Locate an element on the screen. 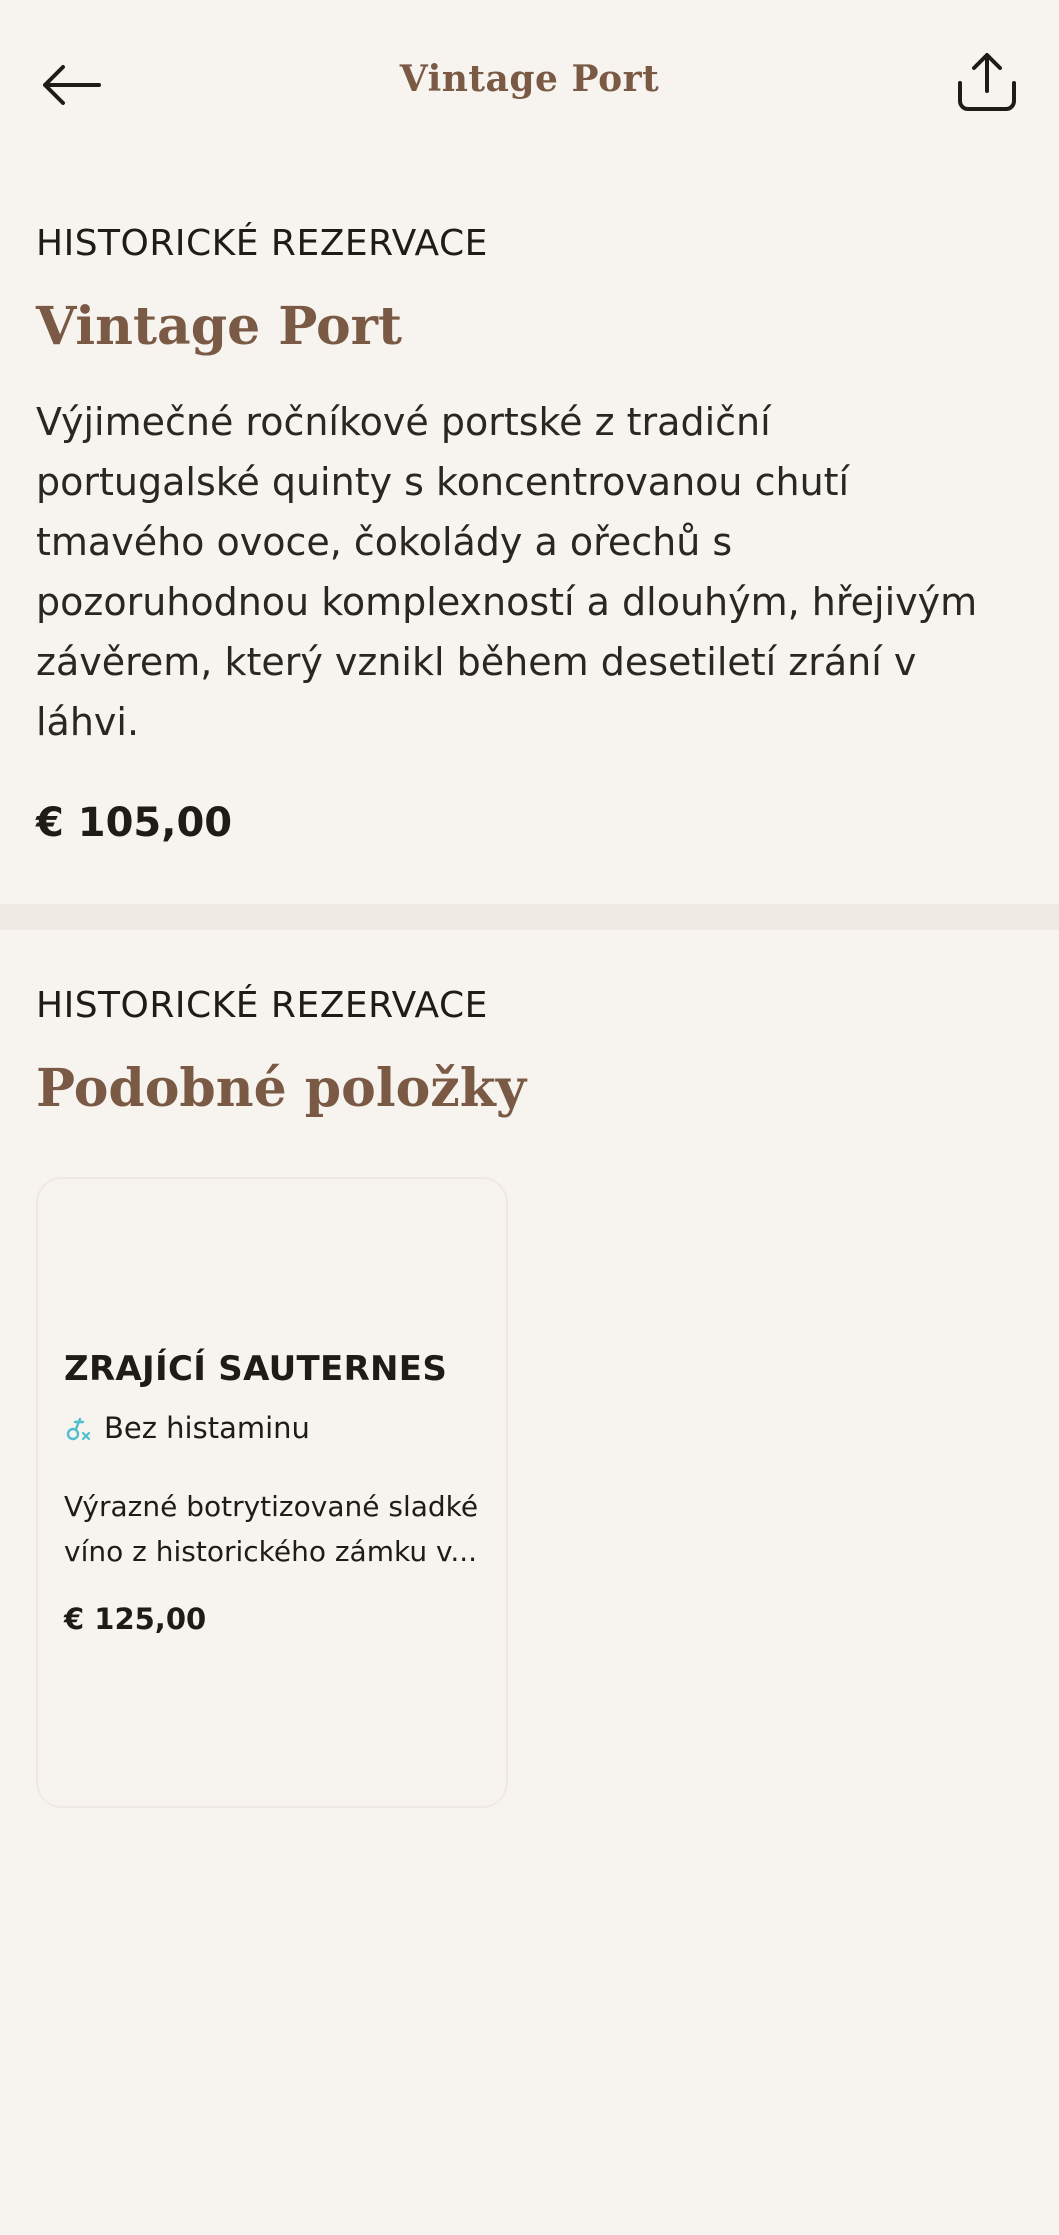 The width and height of the screenshot is (1059, 2235). similar-items-section: HISTORICKÉ REZERVACE Podobné položky is located at coordinates (529, 1054).